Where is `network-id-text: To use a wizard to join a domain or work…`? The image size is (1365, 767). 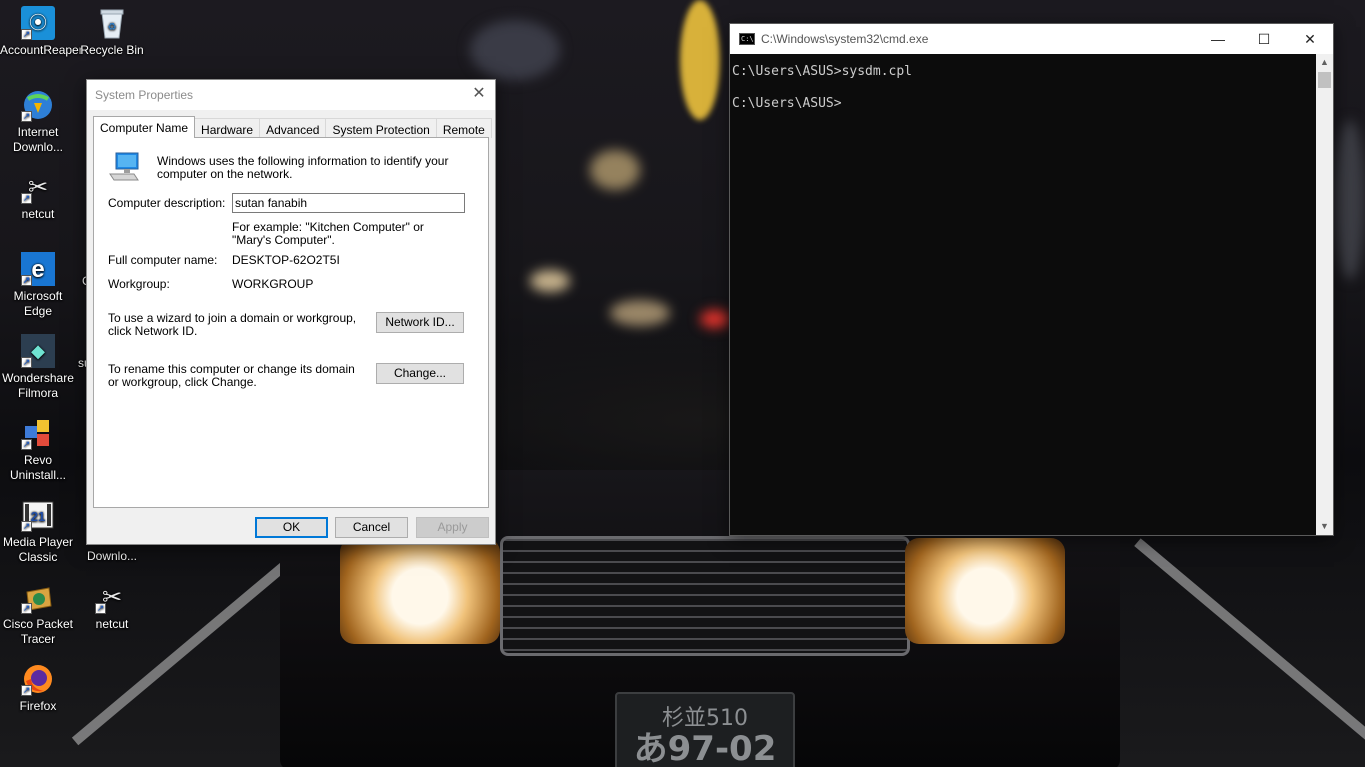 network-id-text: To use a wizard to join a domain or work… is located at coordinates (232, 324).